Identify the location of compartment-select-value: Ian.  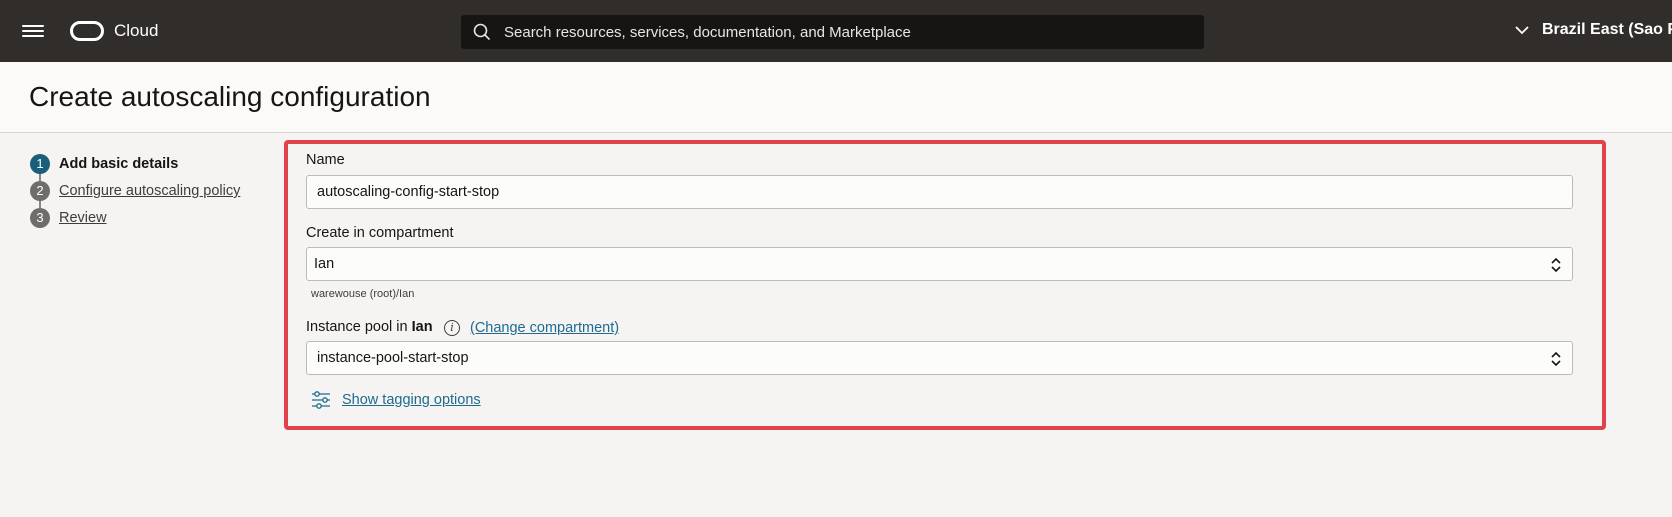
(324, 264).